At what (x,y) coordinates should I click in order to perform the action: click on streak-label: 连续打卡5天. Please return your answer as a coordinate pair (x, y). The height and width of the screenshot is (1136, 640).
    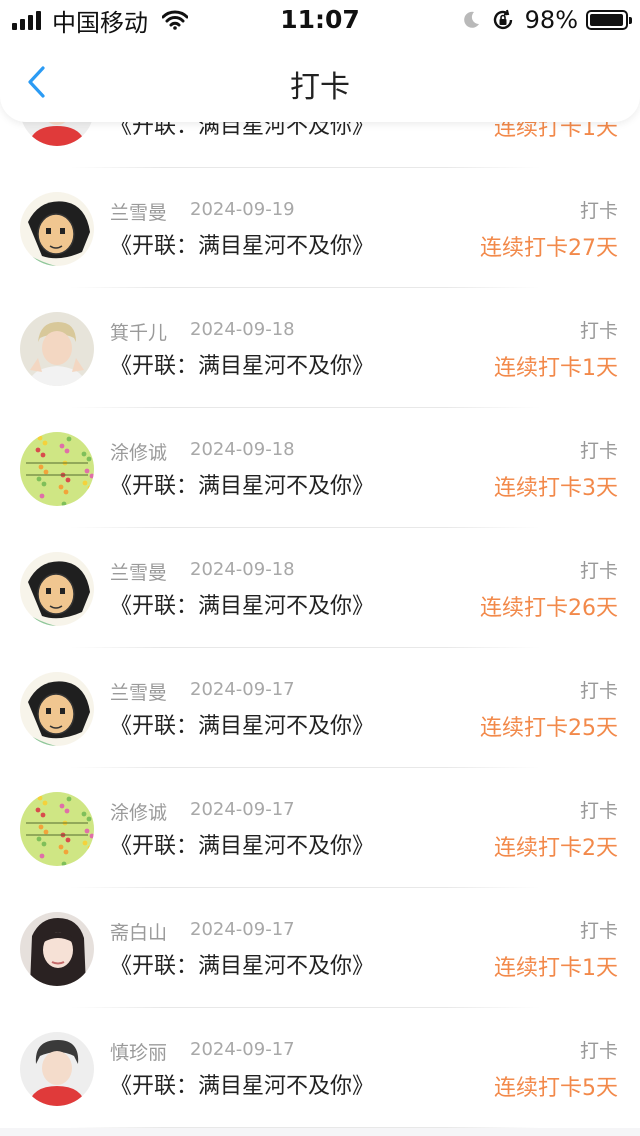
    Looking at the image, I should click on (556, 1088).